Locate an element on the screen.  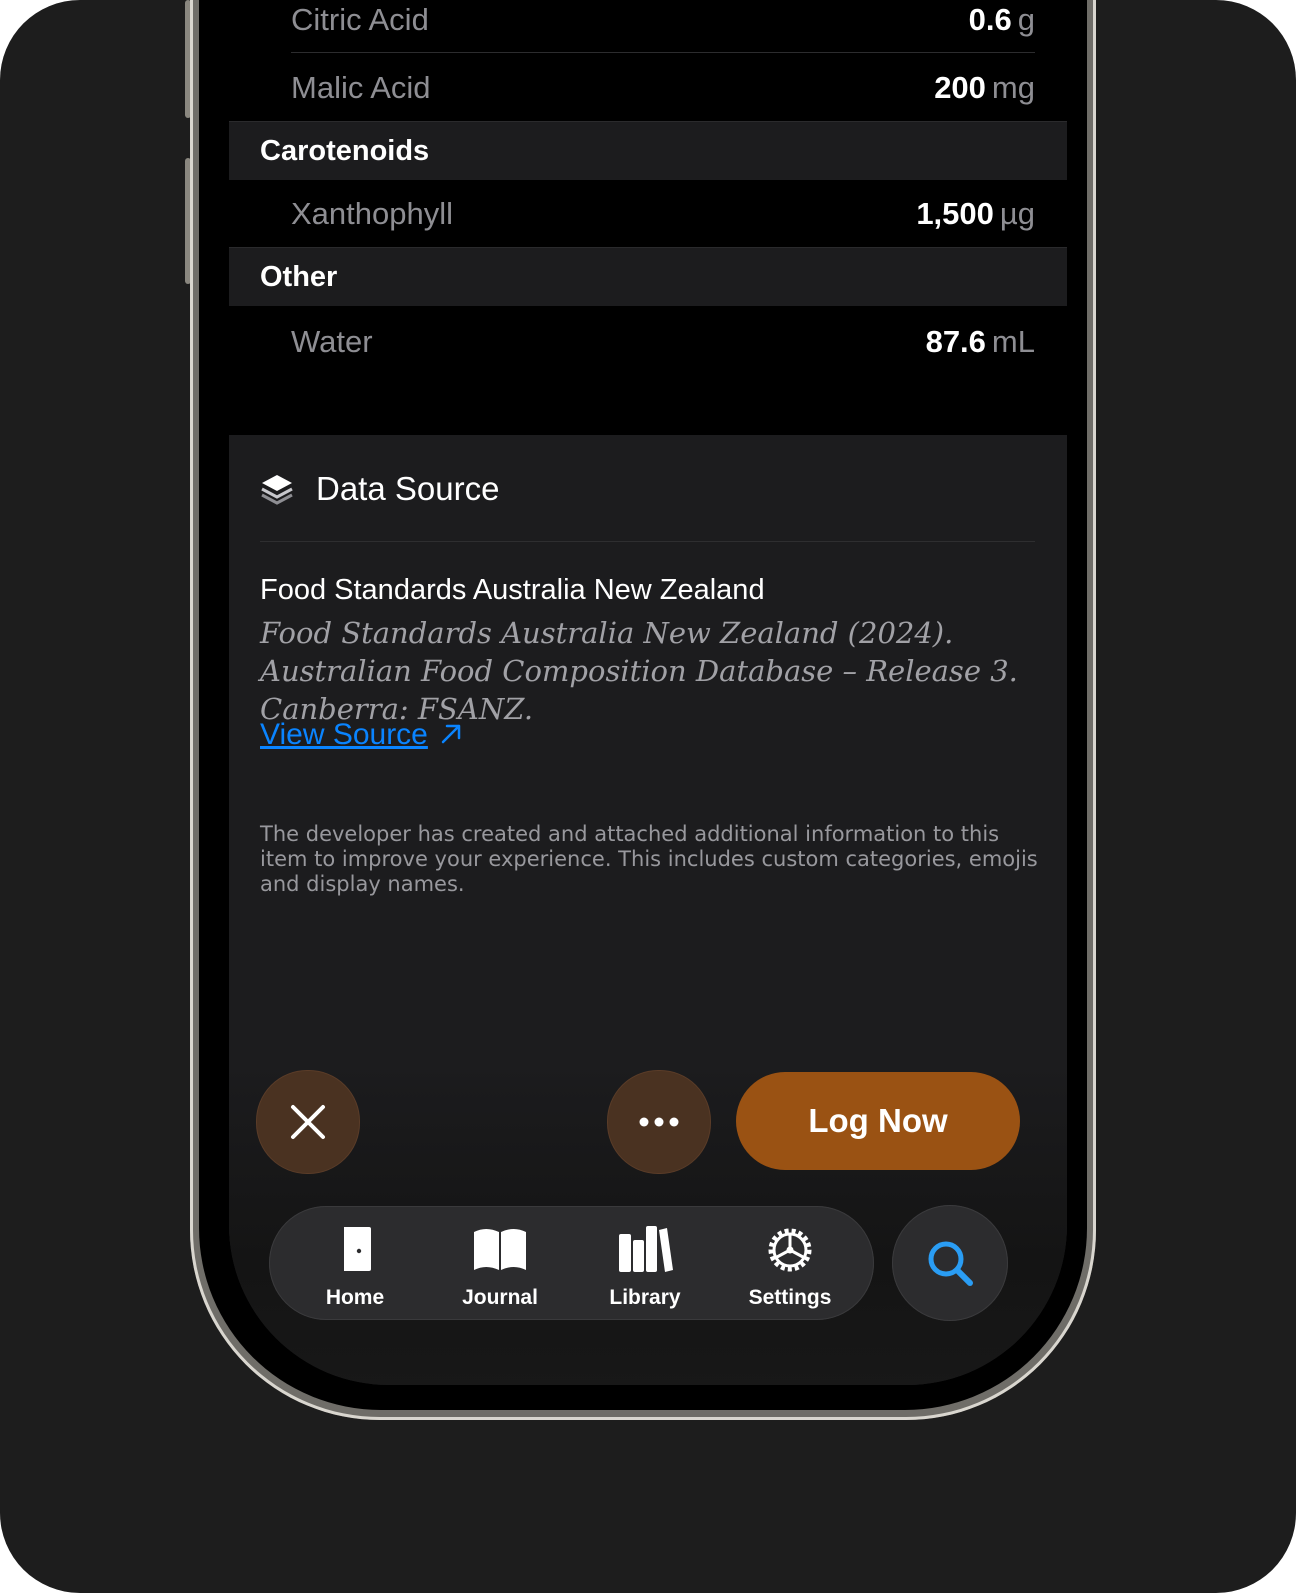
view-source-link: View Source is located at coordinates (344, 735).